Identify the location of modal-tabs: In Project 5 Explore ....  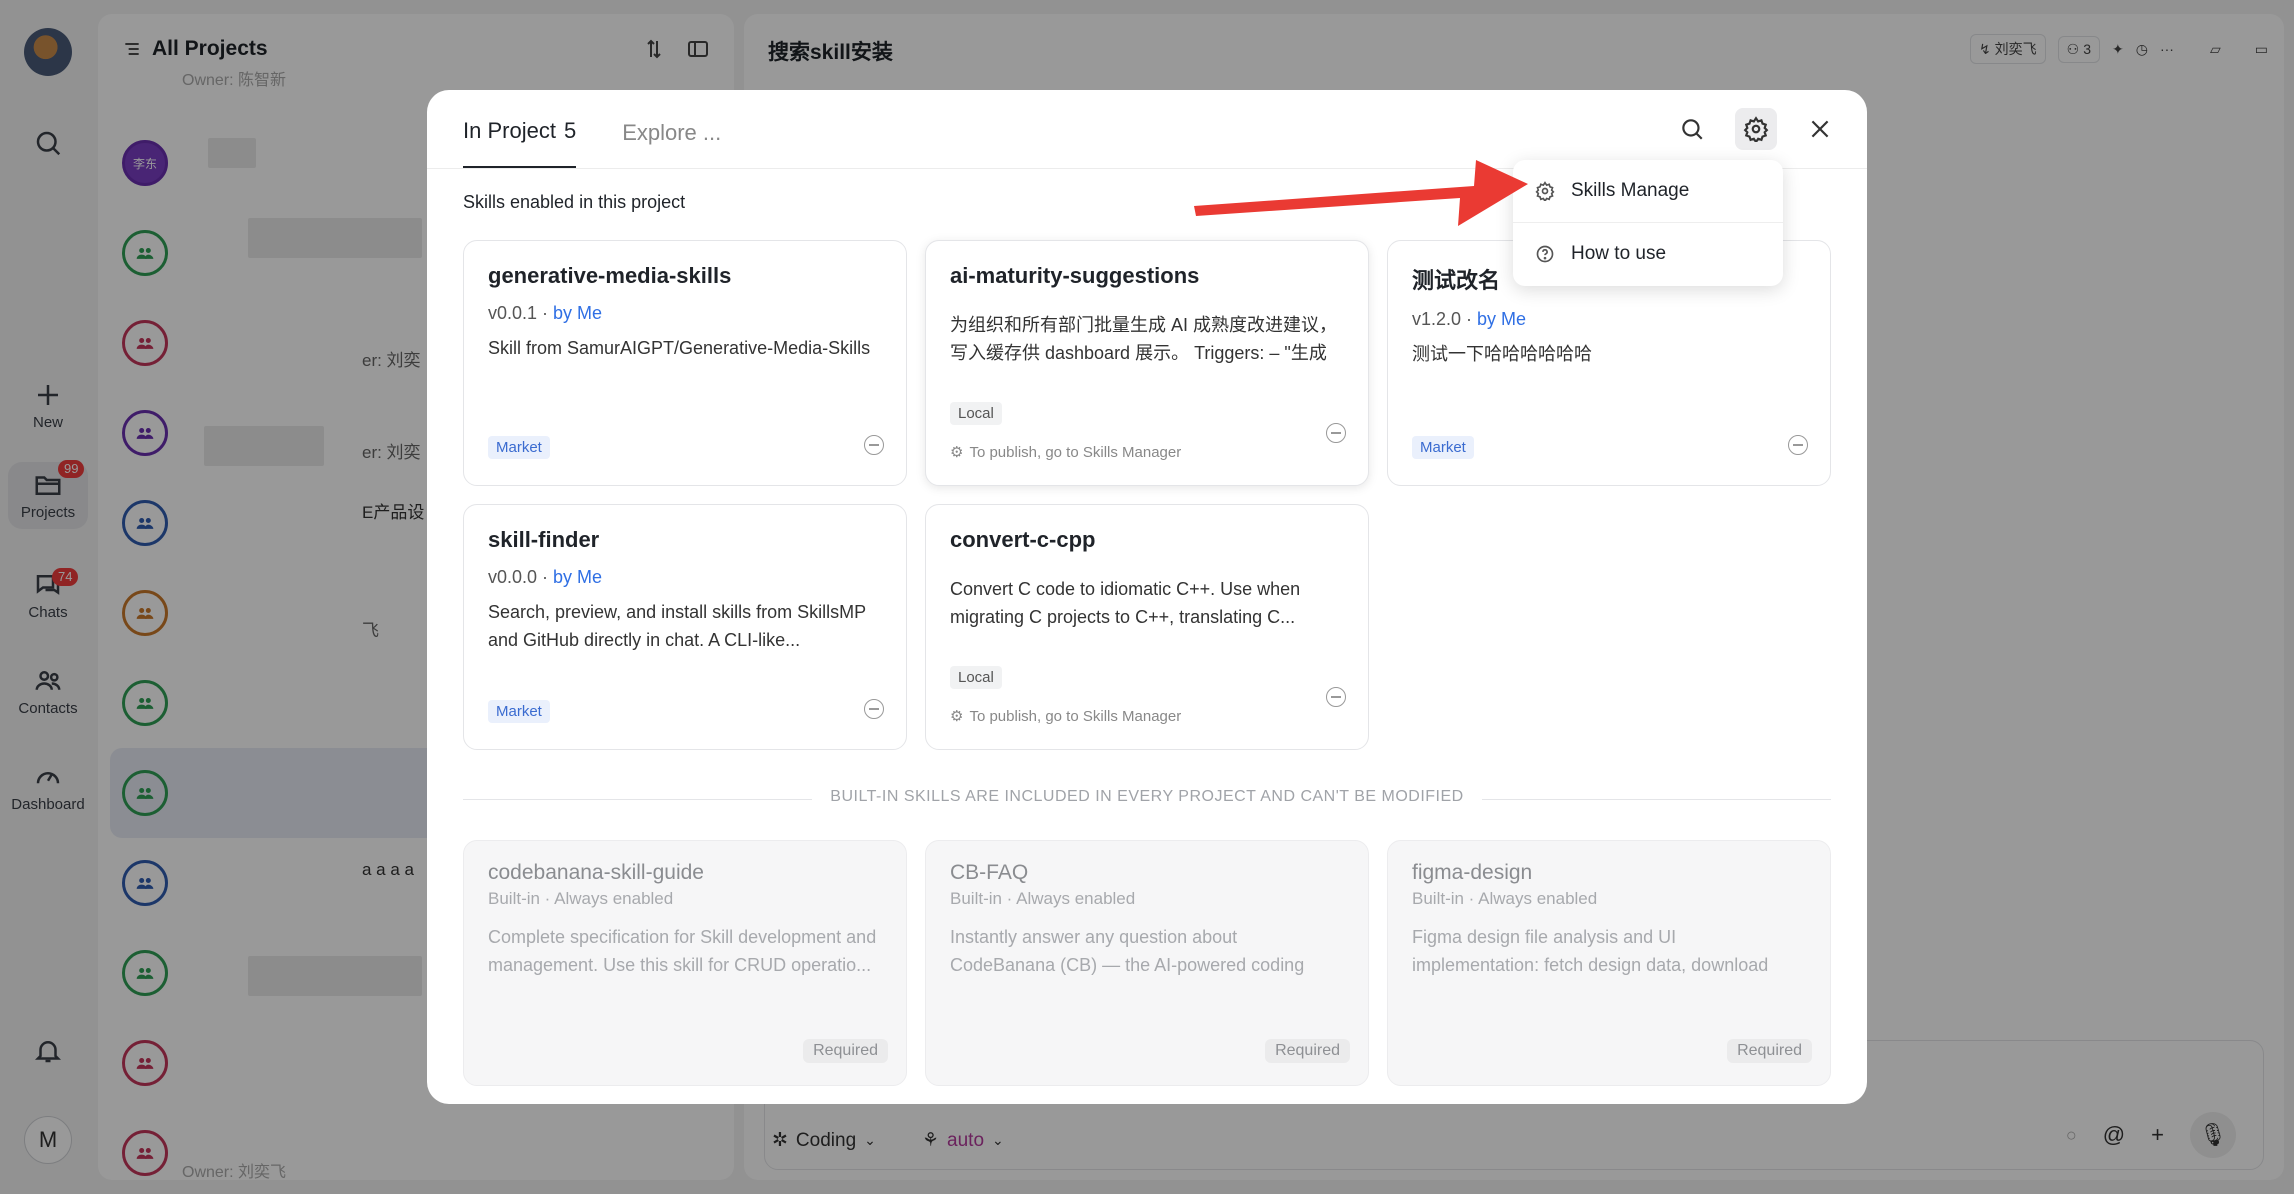
(592, 129).